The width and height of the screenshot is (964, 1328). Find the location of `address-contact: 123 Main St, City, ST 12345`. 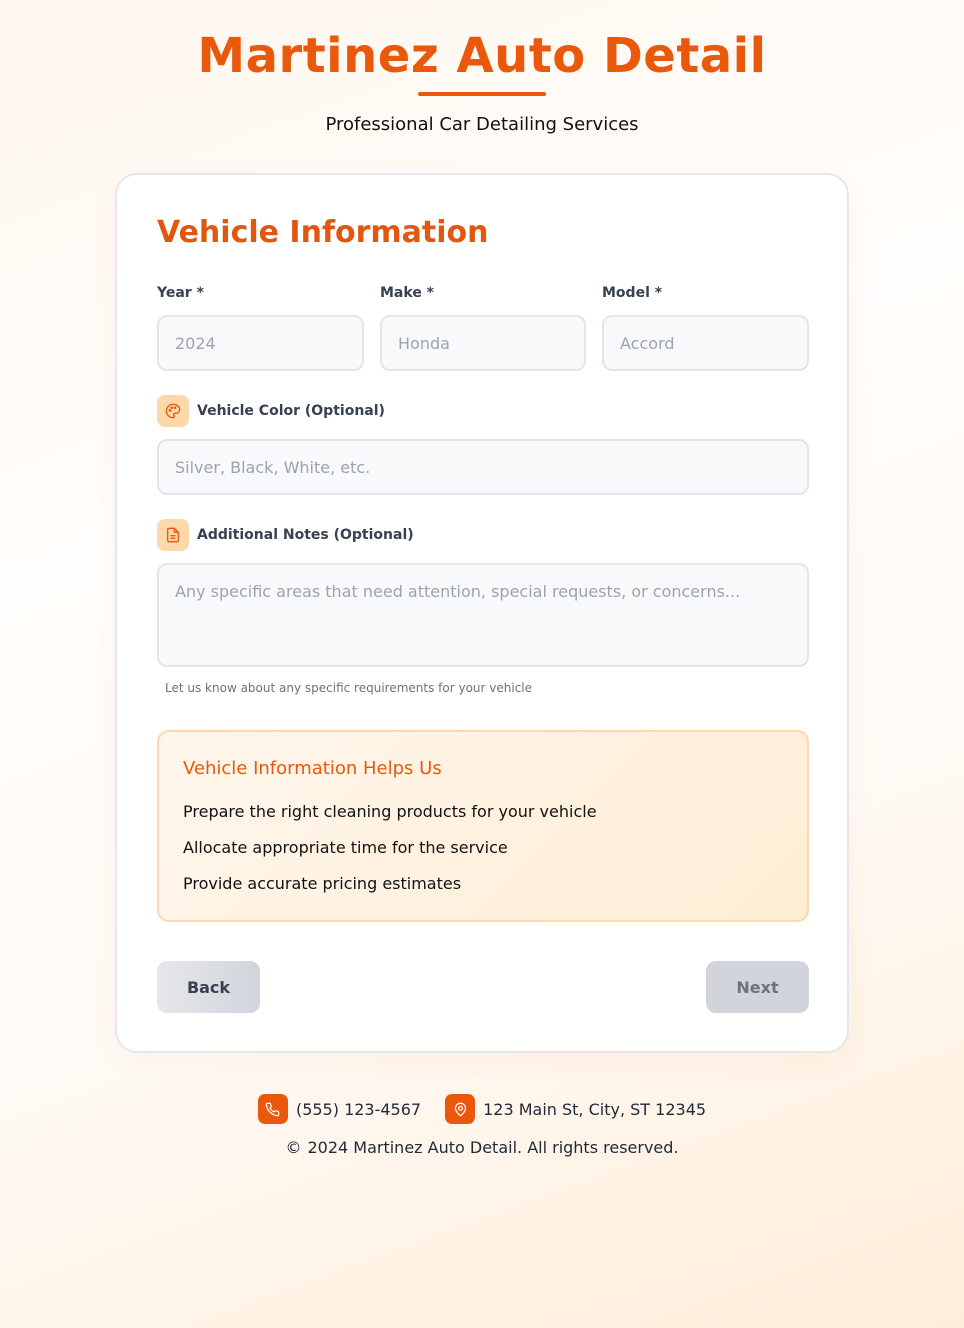

address-contact: 123 Main St, City, ST 12345 is located at coordinates (575, 1109).